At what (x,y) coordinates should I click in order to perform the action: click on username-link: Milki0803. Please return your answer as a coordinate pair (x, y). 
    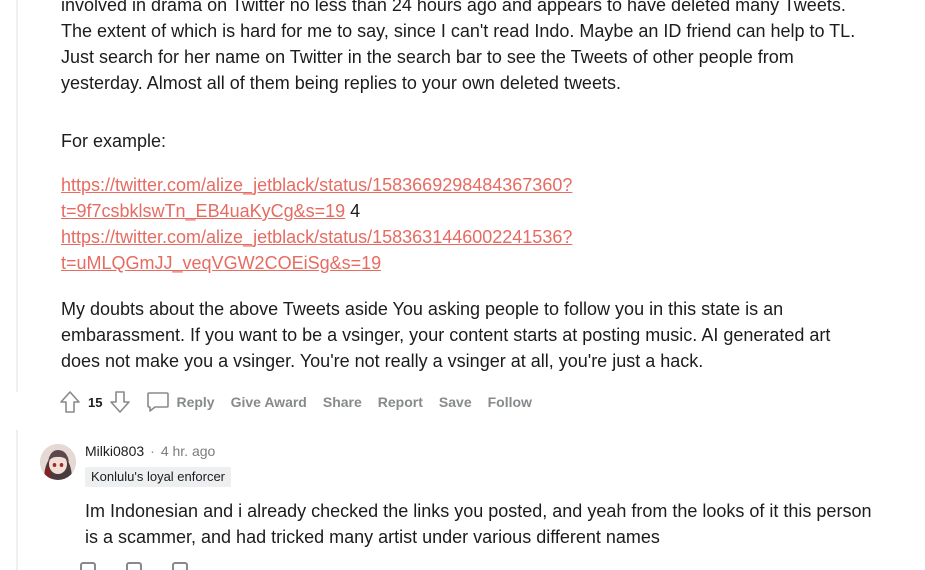
    Looking at the image, I should click on (114, 451).